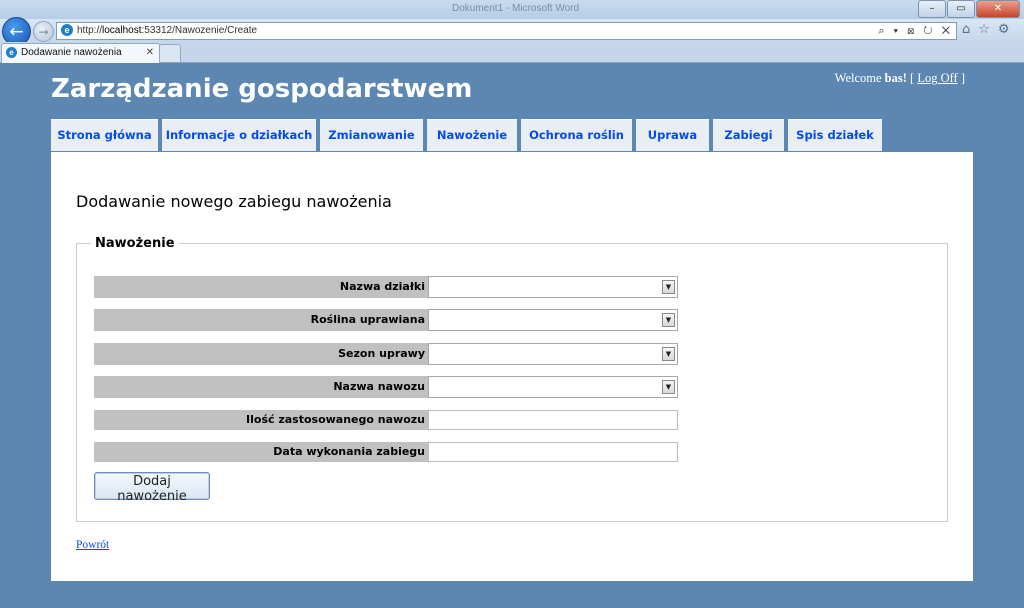 This screenshot has height=608, width=1024. What do you see at coordinates (553, 320) in the screenshot?
I see `roslina-uprawiana-select: ▼` at bounding box center [553, 320].